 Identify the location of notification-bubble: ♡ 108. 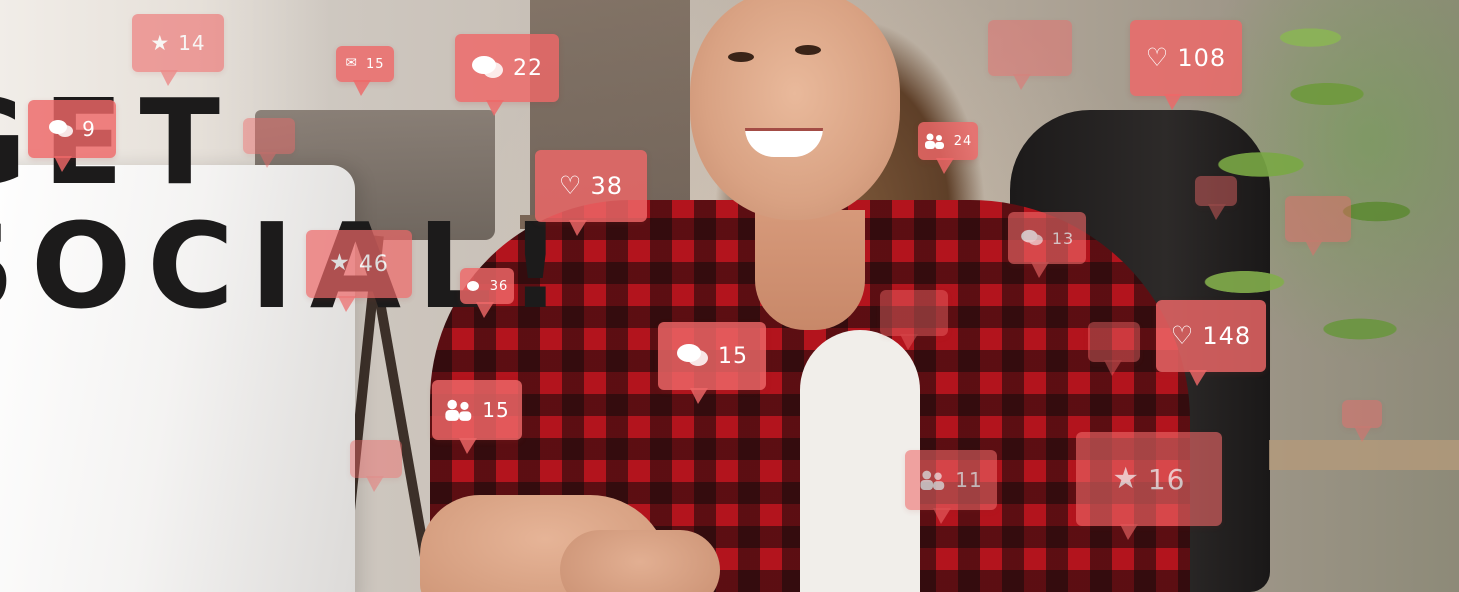
(1186, 65).